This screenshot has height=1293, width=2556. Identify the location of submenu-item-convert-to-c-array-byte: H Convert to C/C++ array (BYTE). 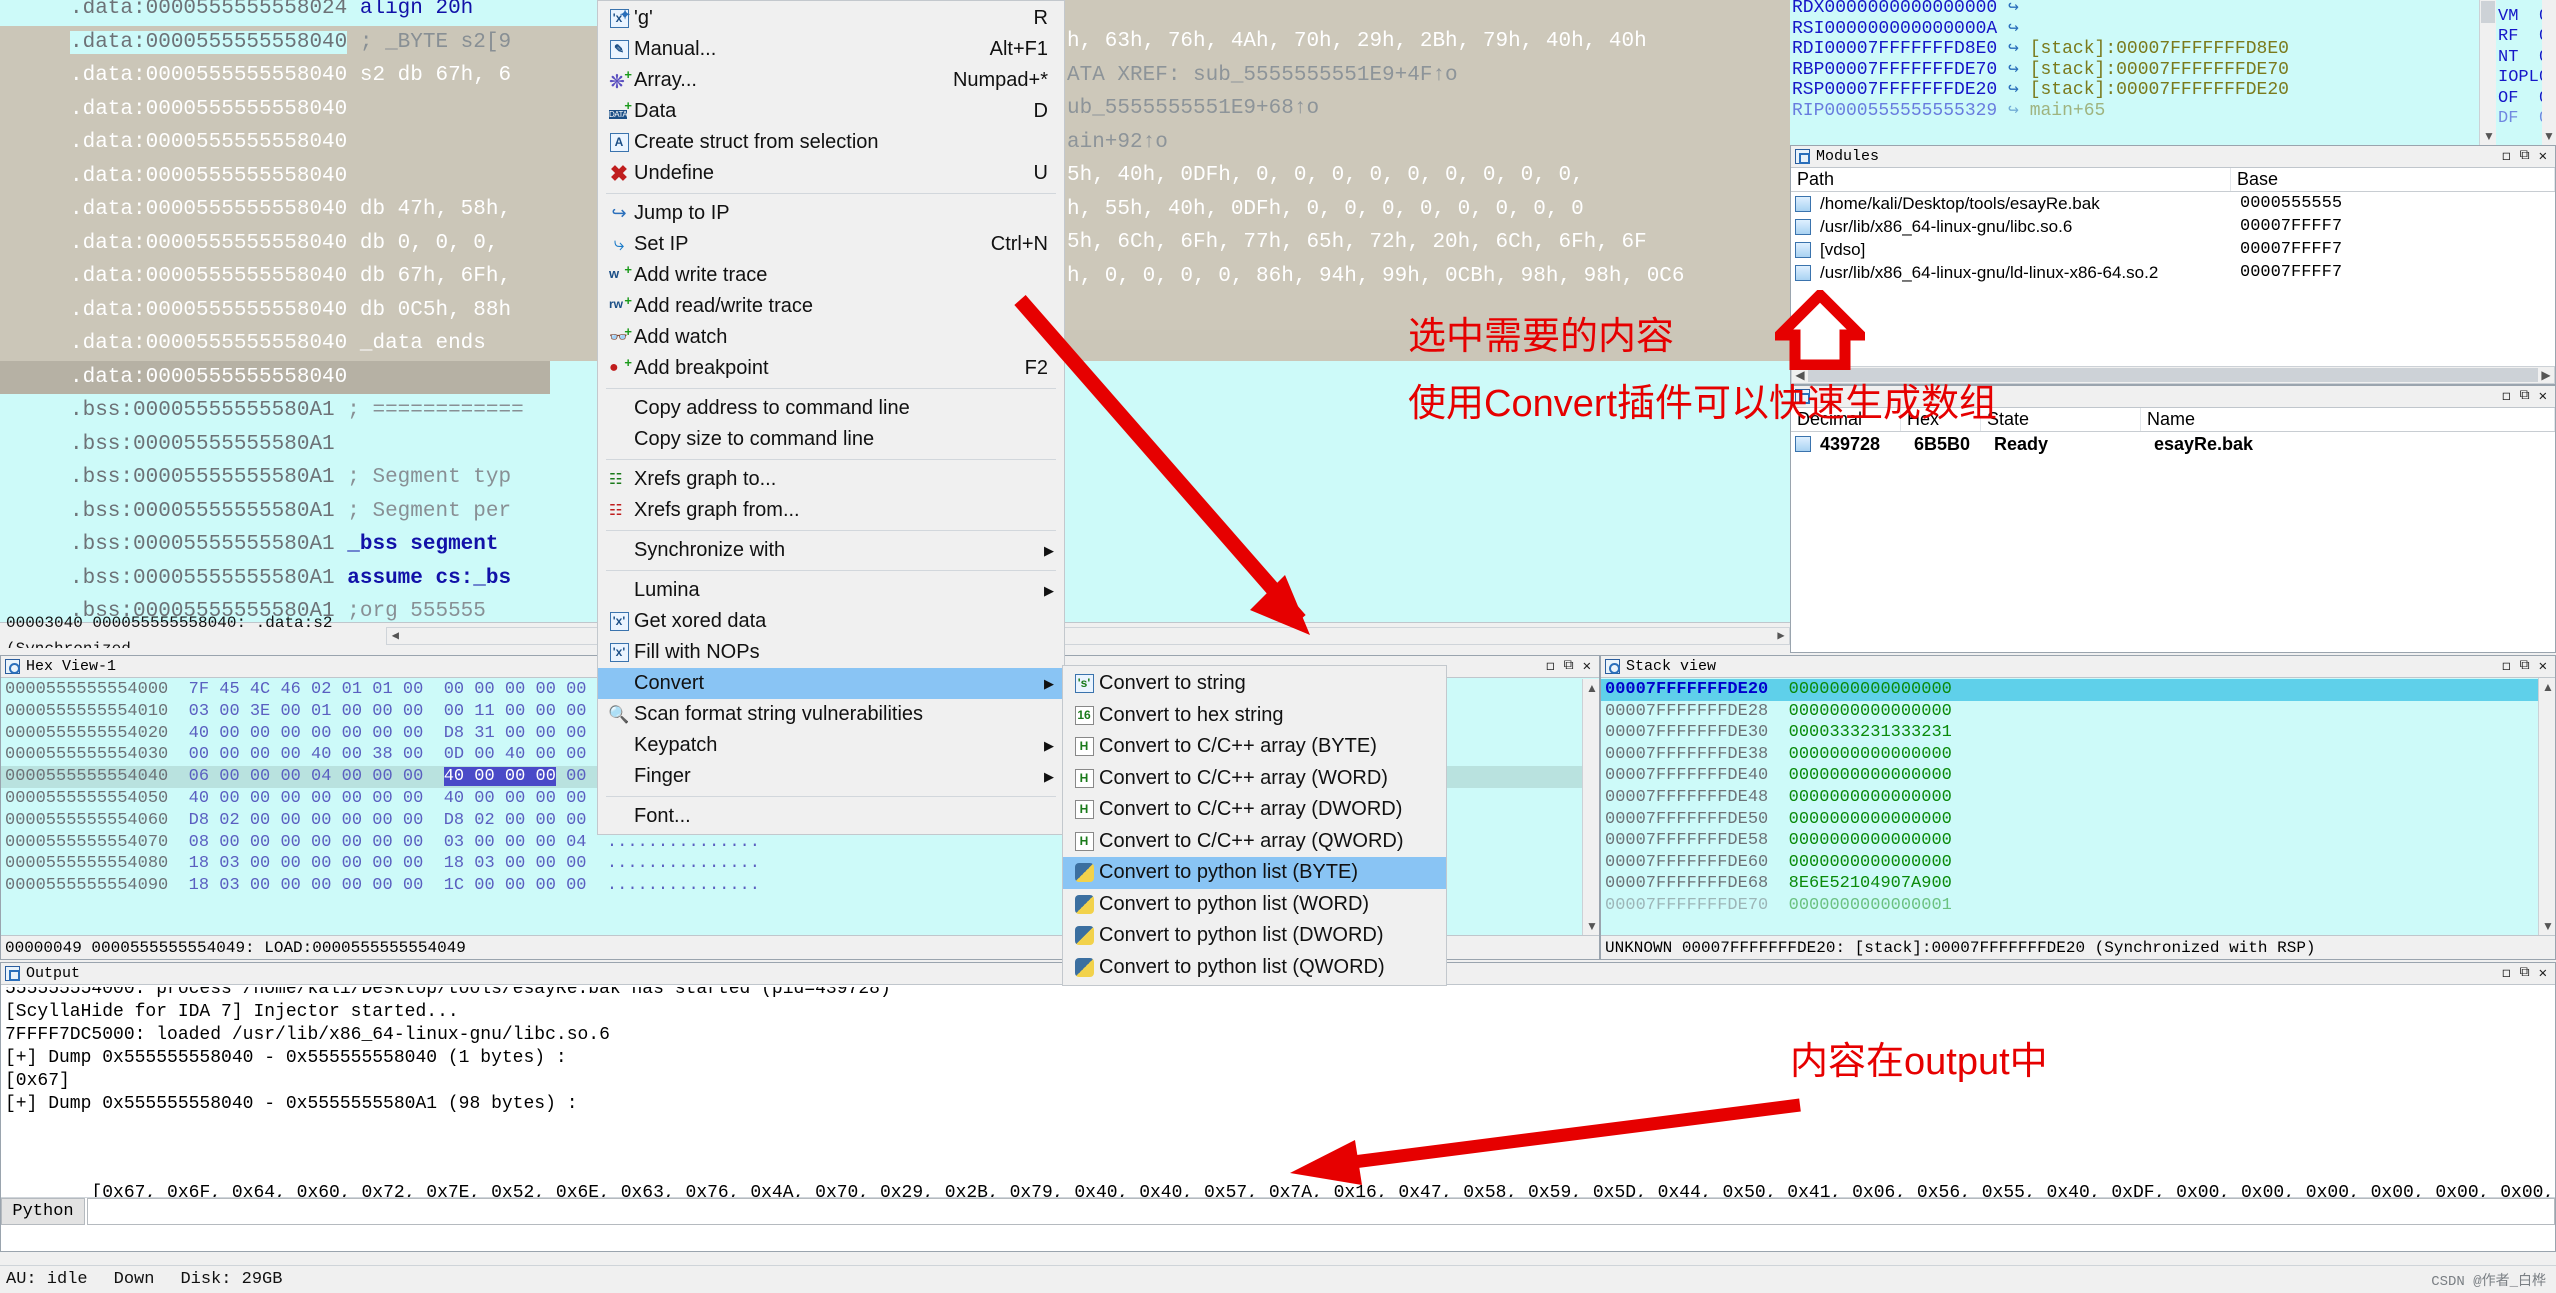
(1254, 747).